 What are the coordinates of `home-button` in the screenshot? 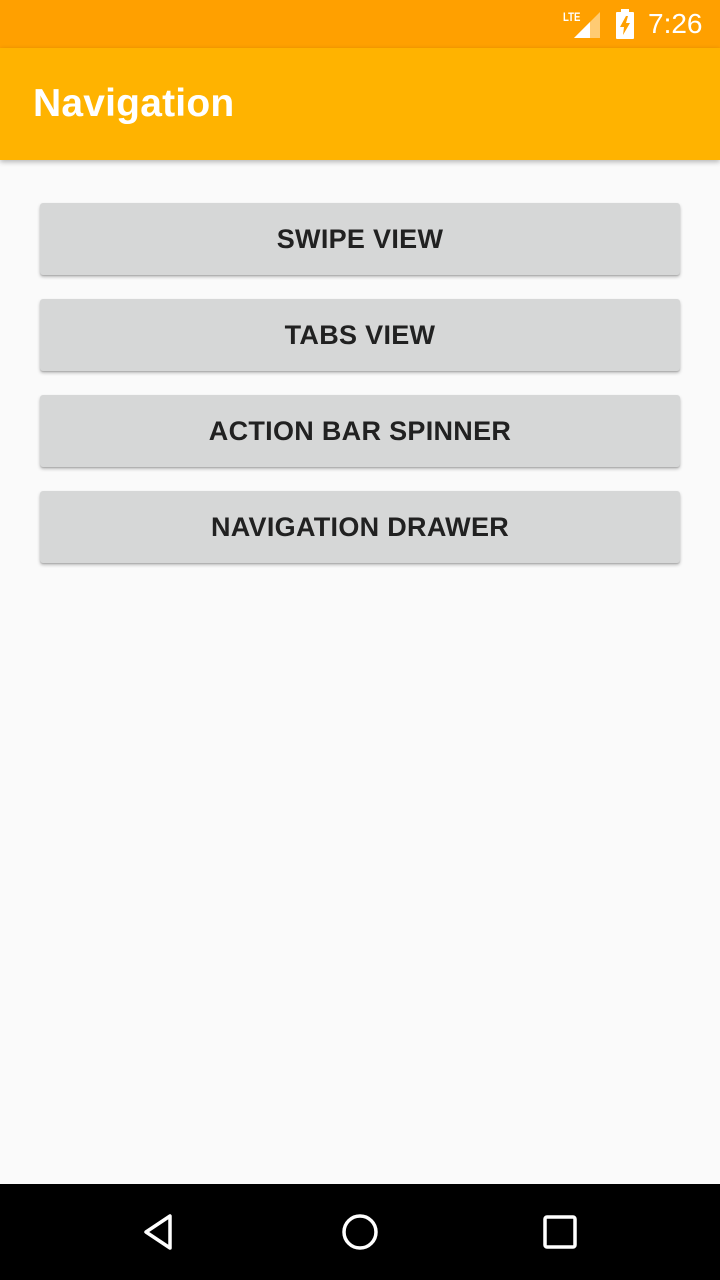 It's located at (360, 1232).